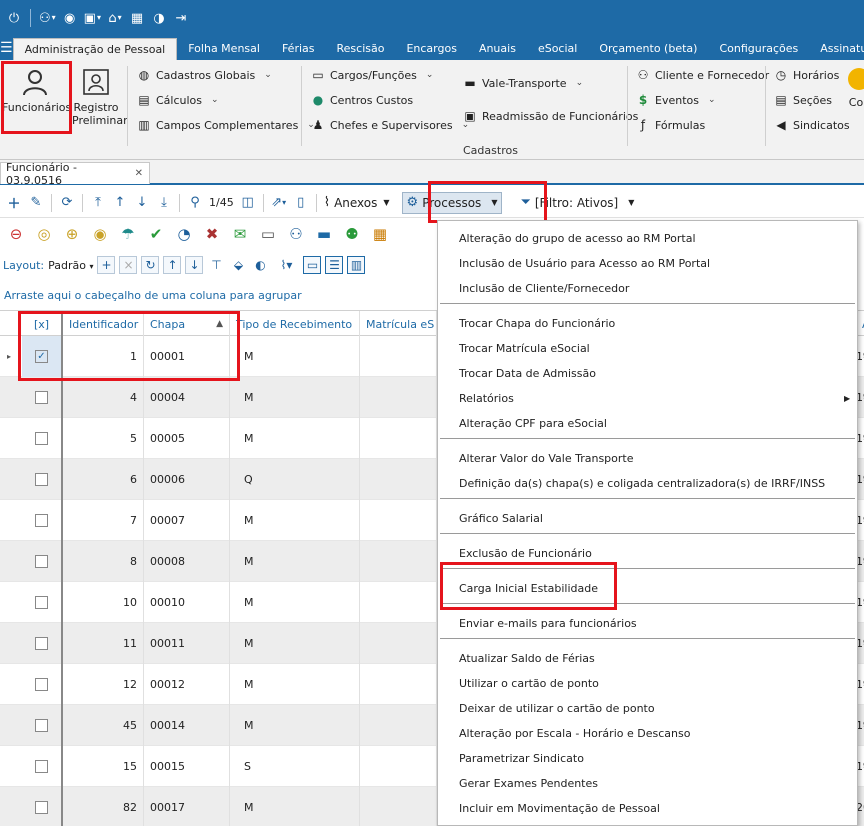  What do you see at coordinates (676, 100) in the screenshot?
I see `eventos-button: $ Eventos ⌄` at bounding box center [676, 100].